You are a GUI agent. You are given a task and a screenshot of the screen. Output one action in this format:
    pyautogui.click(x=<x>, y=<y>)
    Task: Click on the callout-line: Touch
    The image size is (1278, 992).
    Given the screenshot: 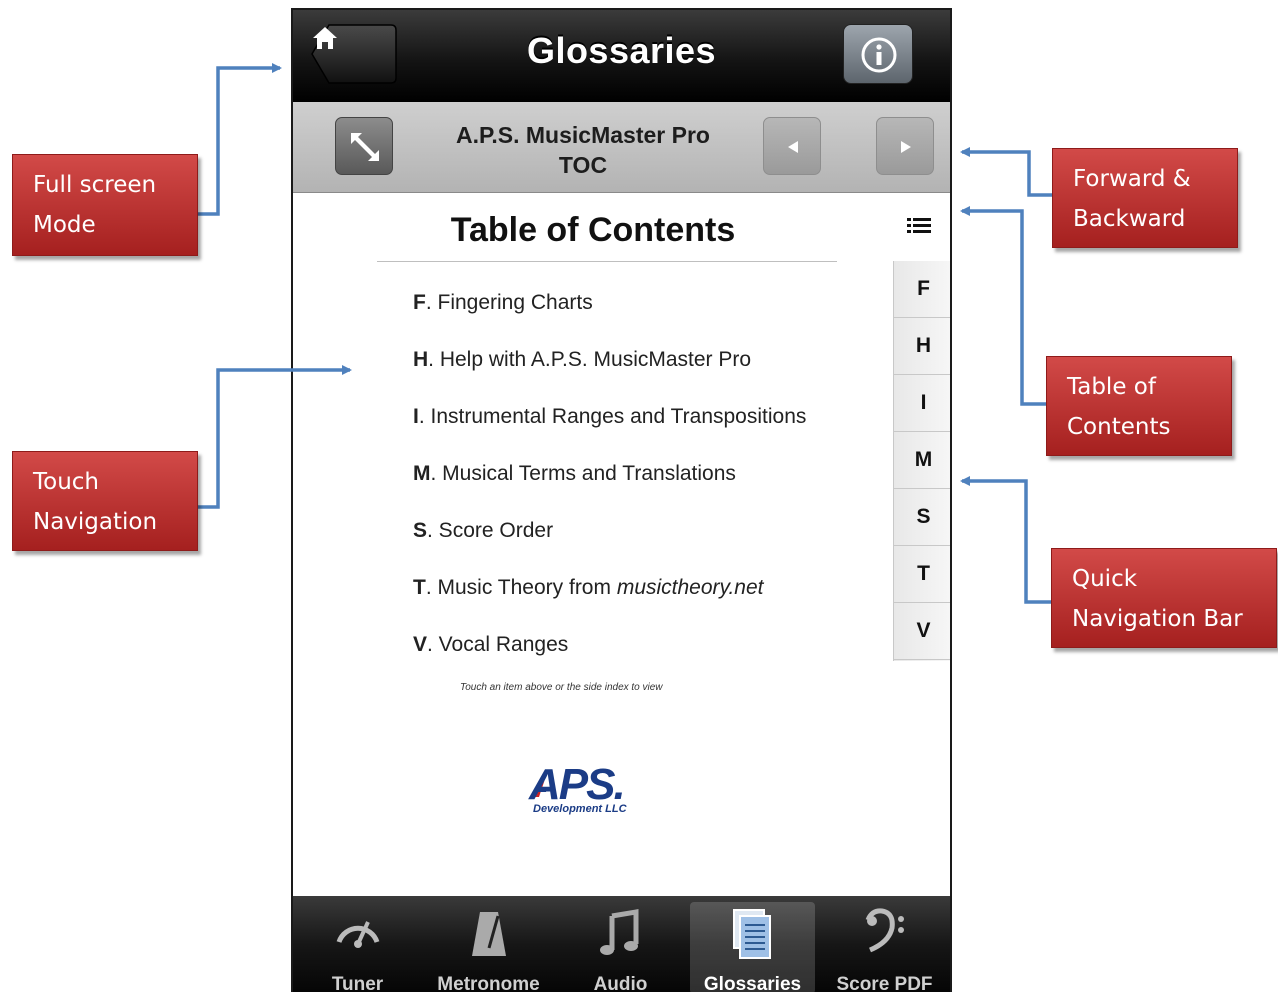 What is the action you would take?
    pyautogui.click(x=66, y=482)
    